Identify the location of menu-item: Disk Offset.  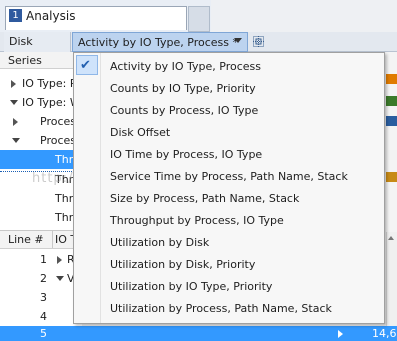
(229, 133).